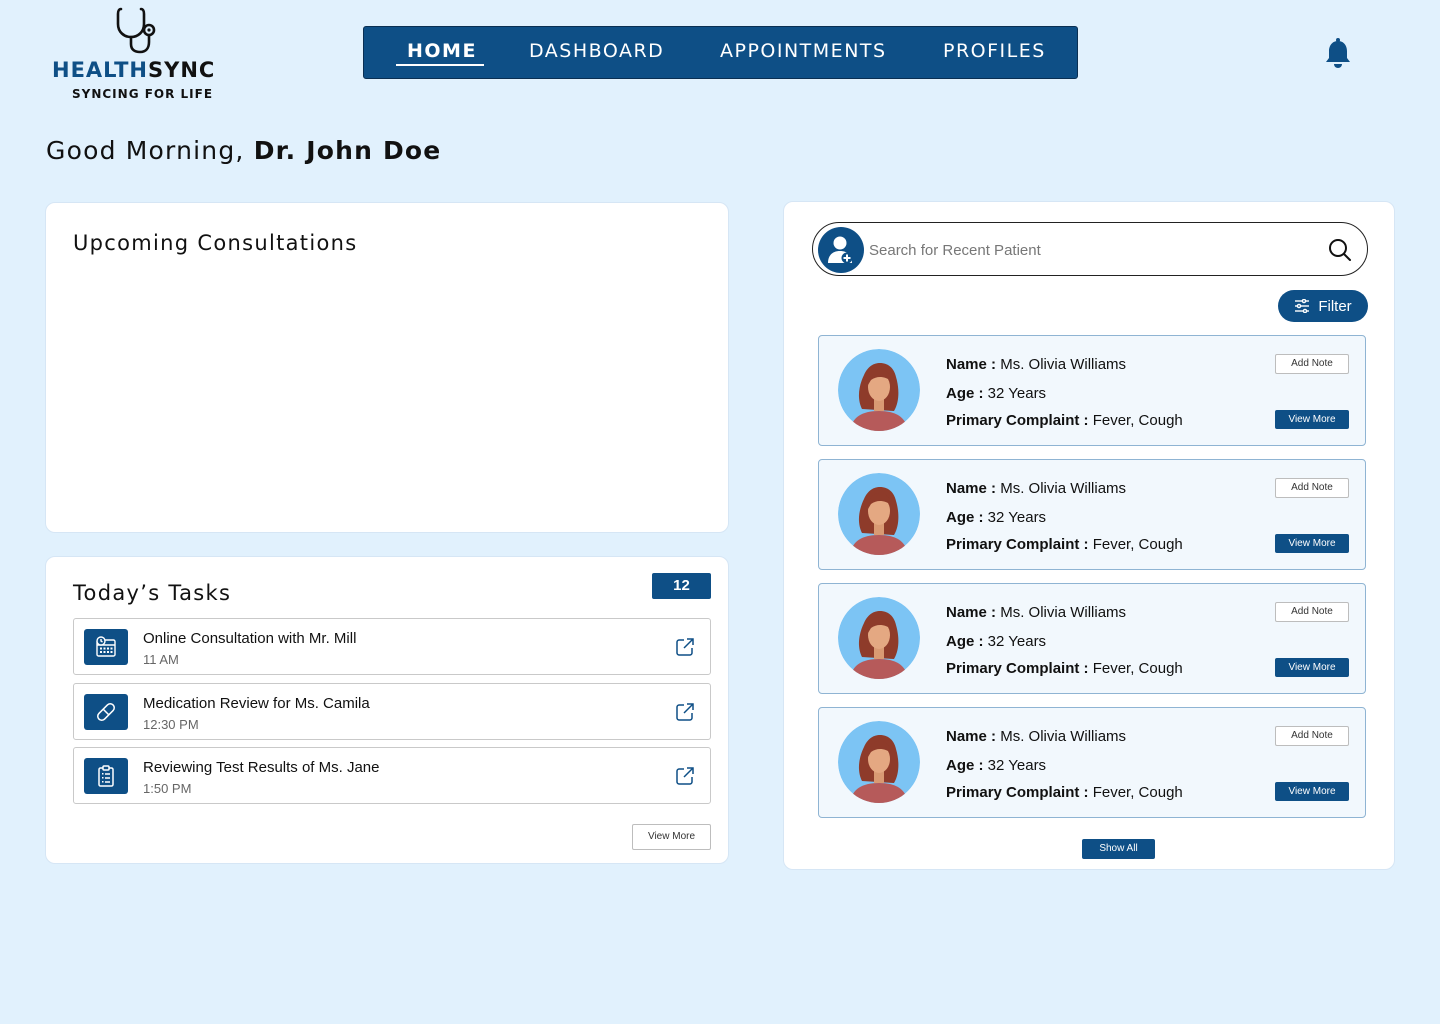 The width and height of the screenshot is (1440, 1024). Describe the element at coordinates (392, 646) in the screenshot. I see `task-item: Online Consultation with Mr. Mill 11 AM` at that location.